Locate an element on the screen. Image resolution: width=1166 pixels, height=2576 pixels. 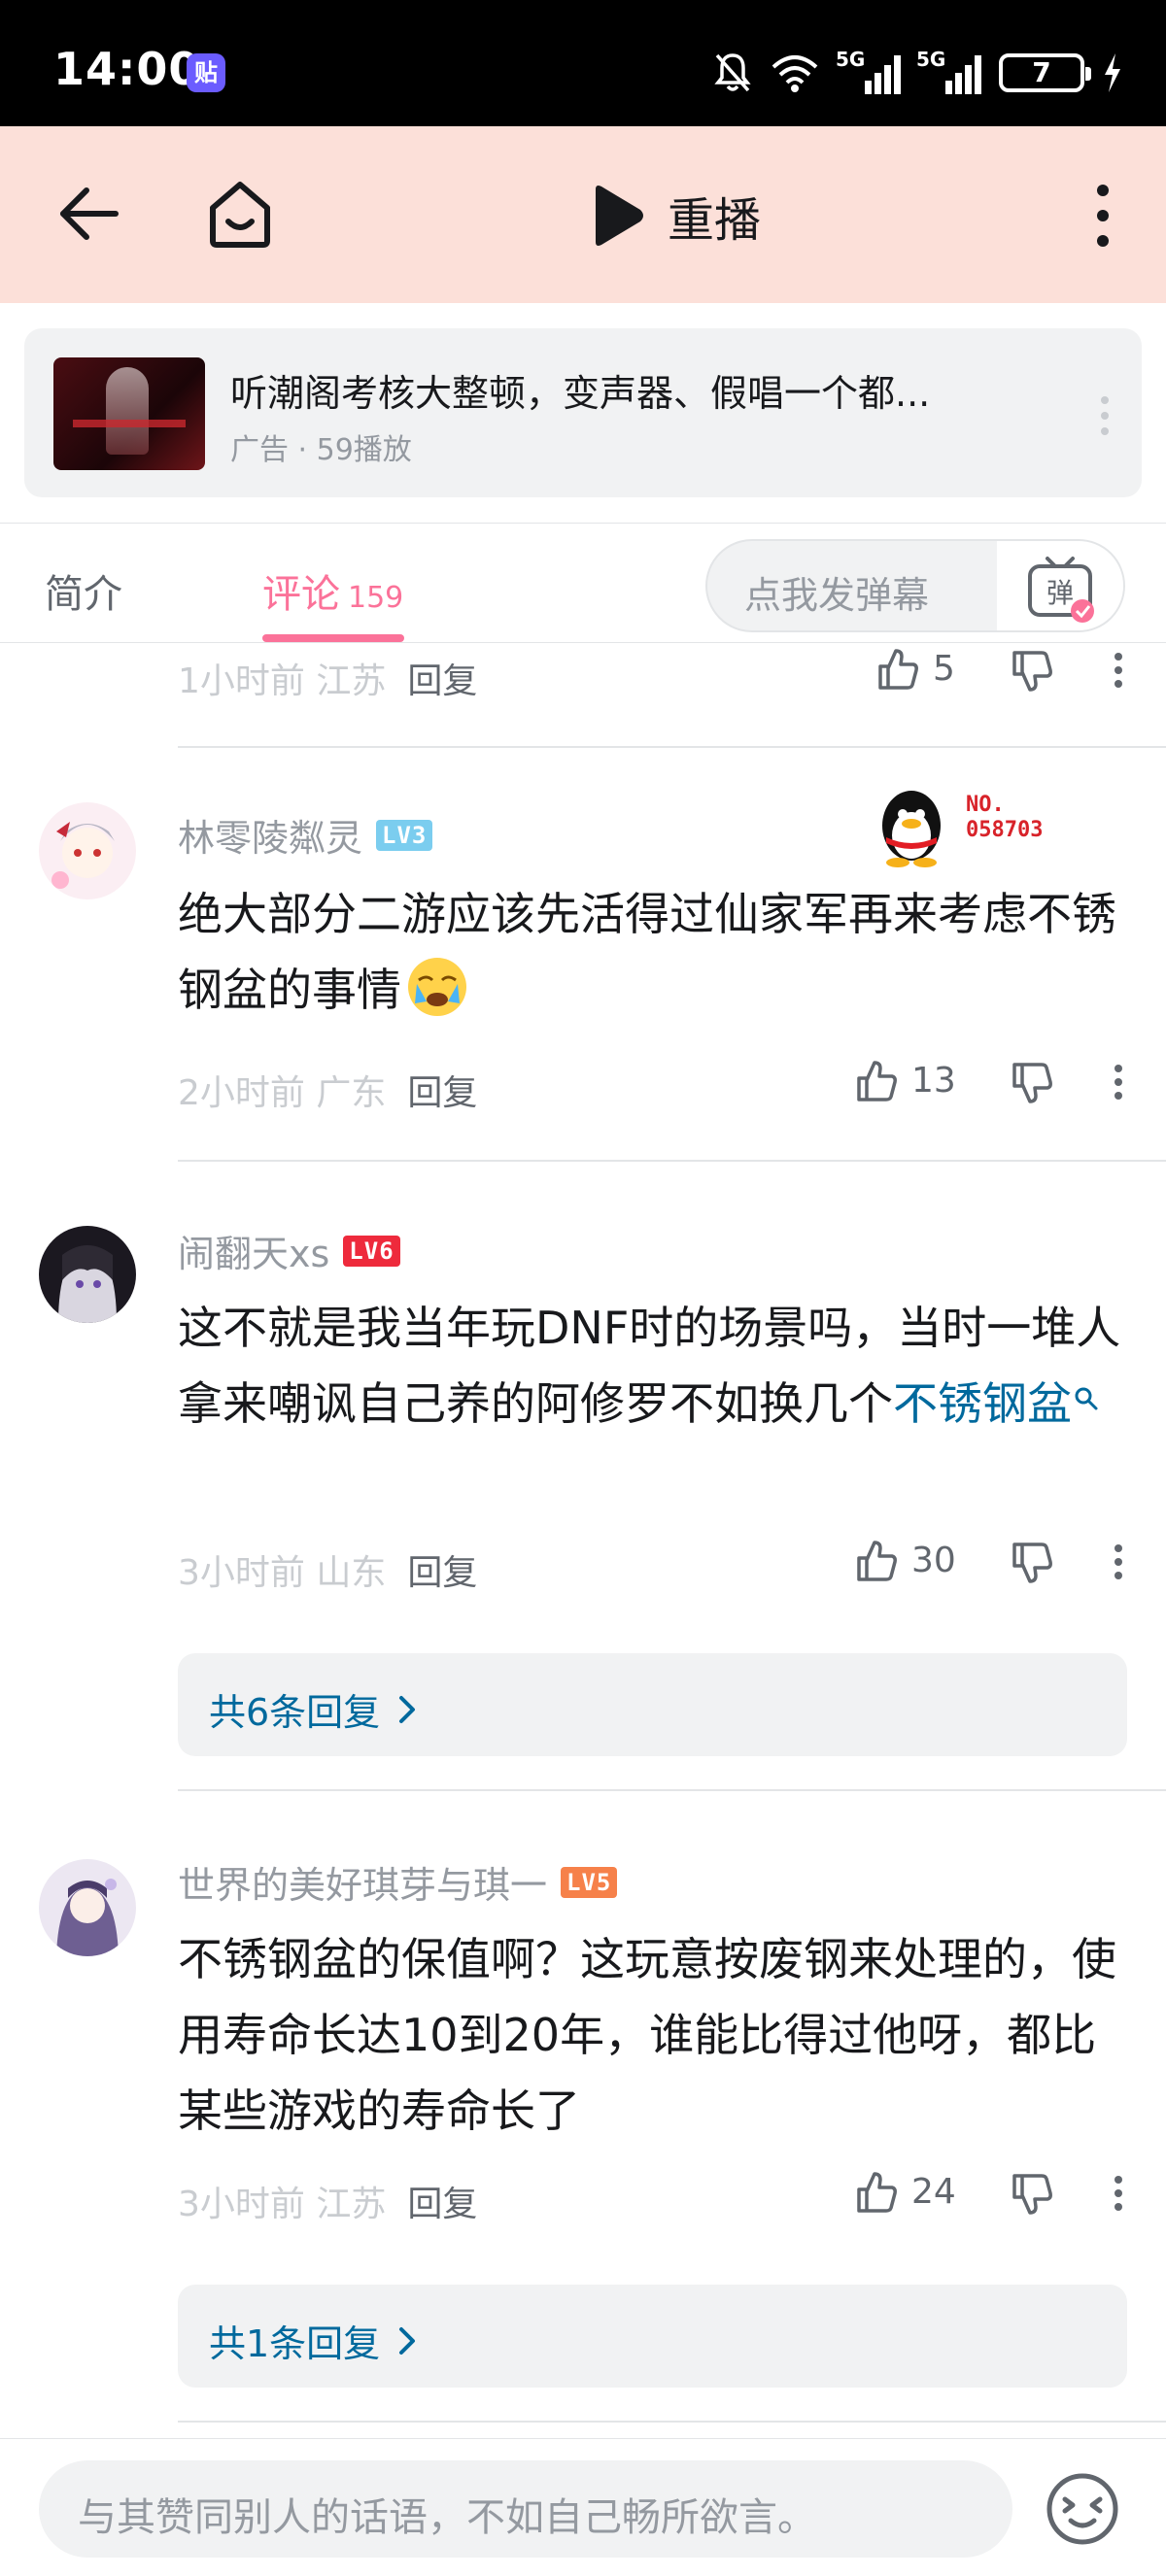
search-icon is located at coordinates (1086, 1398).